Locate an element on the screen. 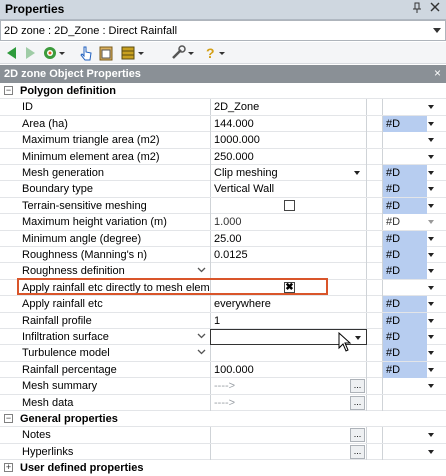 This screenshot has width=446, height=476. database-dropdown-chevron-icon is located at coordinates (141, 53).